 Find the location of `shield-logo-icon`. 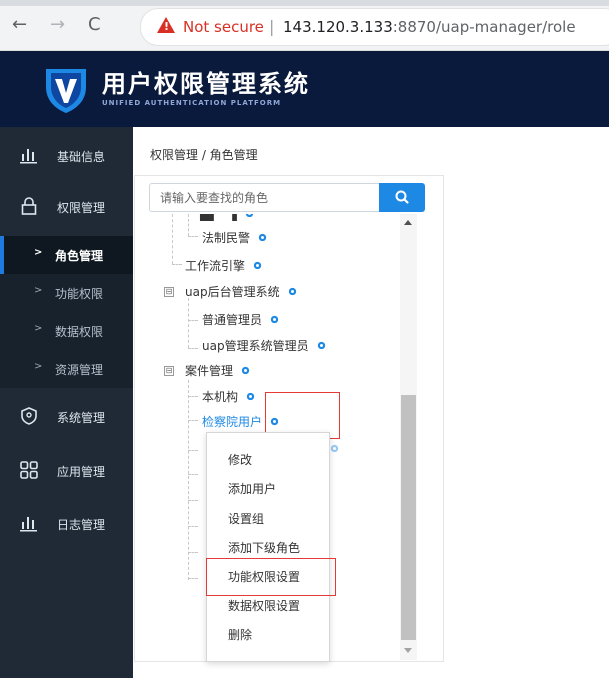

shield-logo-icon is located at coordinates (66, 91).